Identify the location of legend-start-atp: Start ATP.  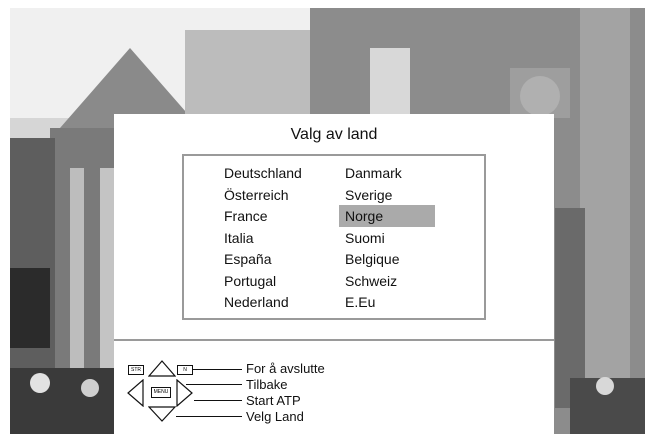
(273, 400).